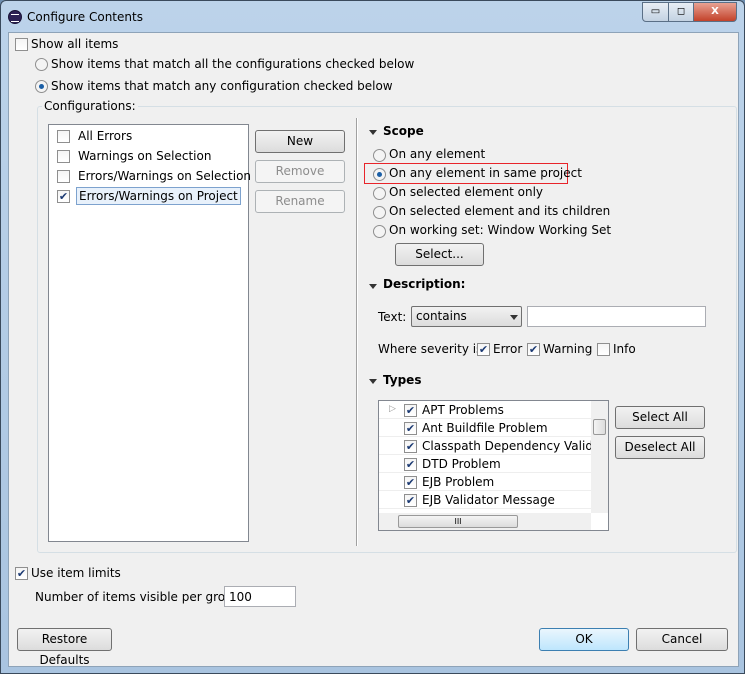 The width and height of the screenshot is (745, 674). I want to click on type-row: ✔ Classpath Dependency Validator, so click(485, 446).